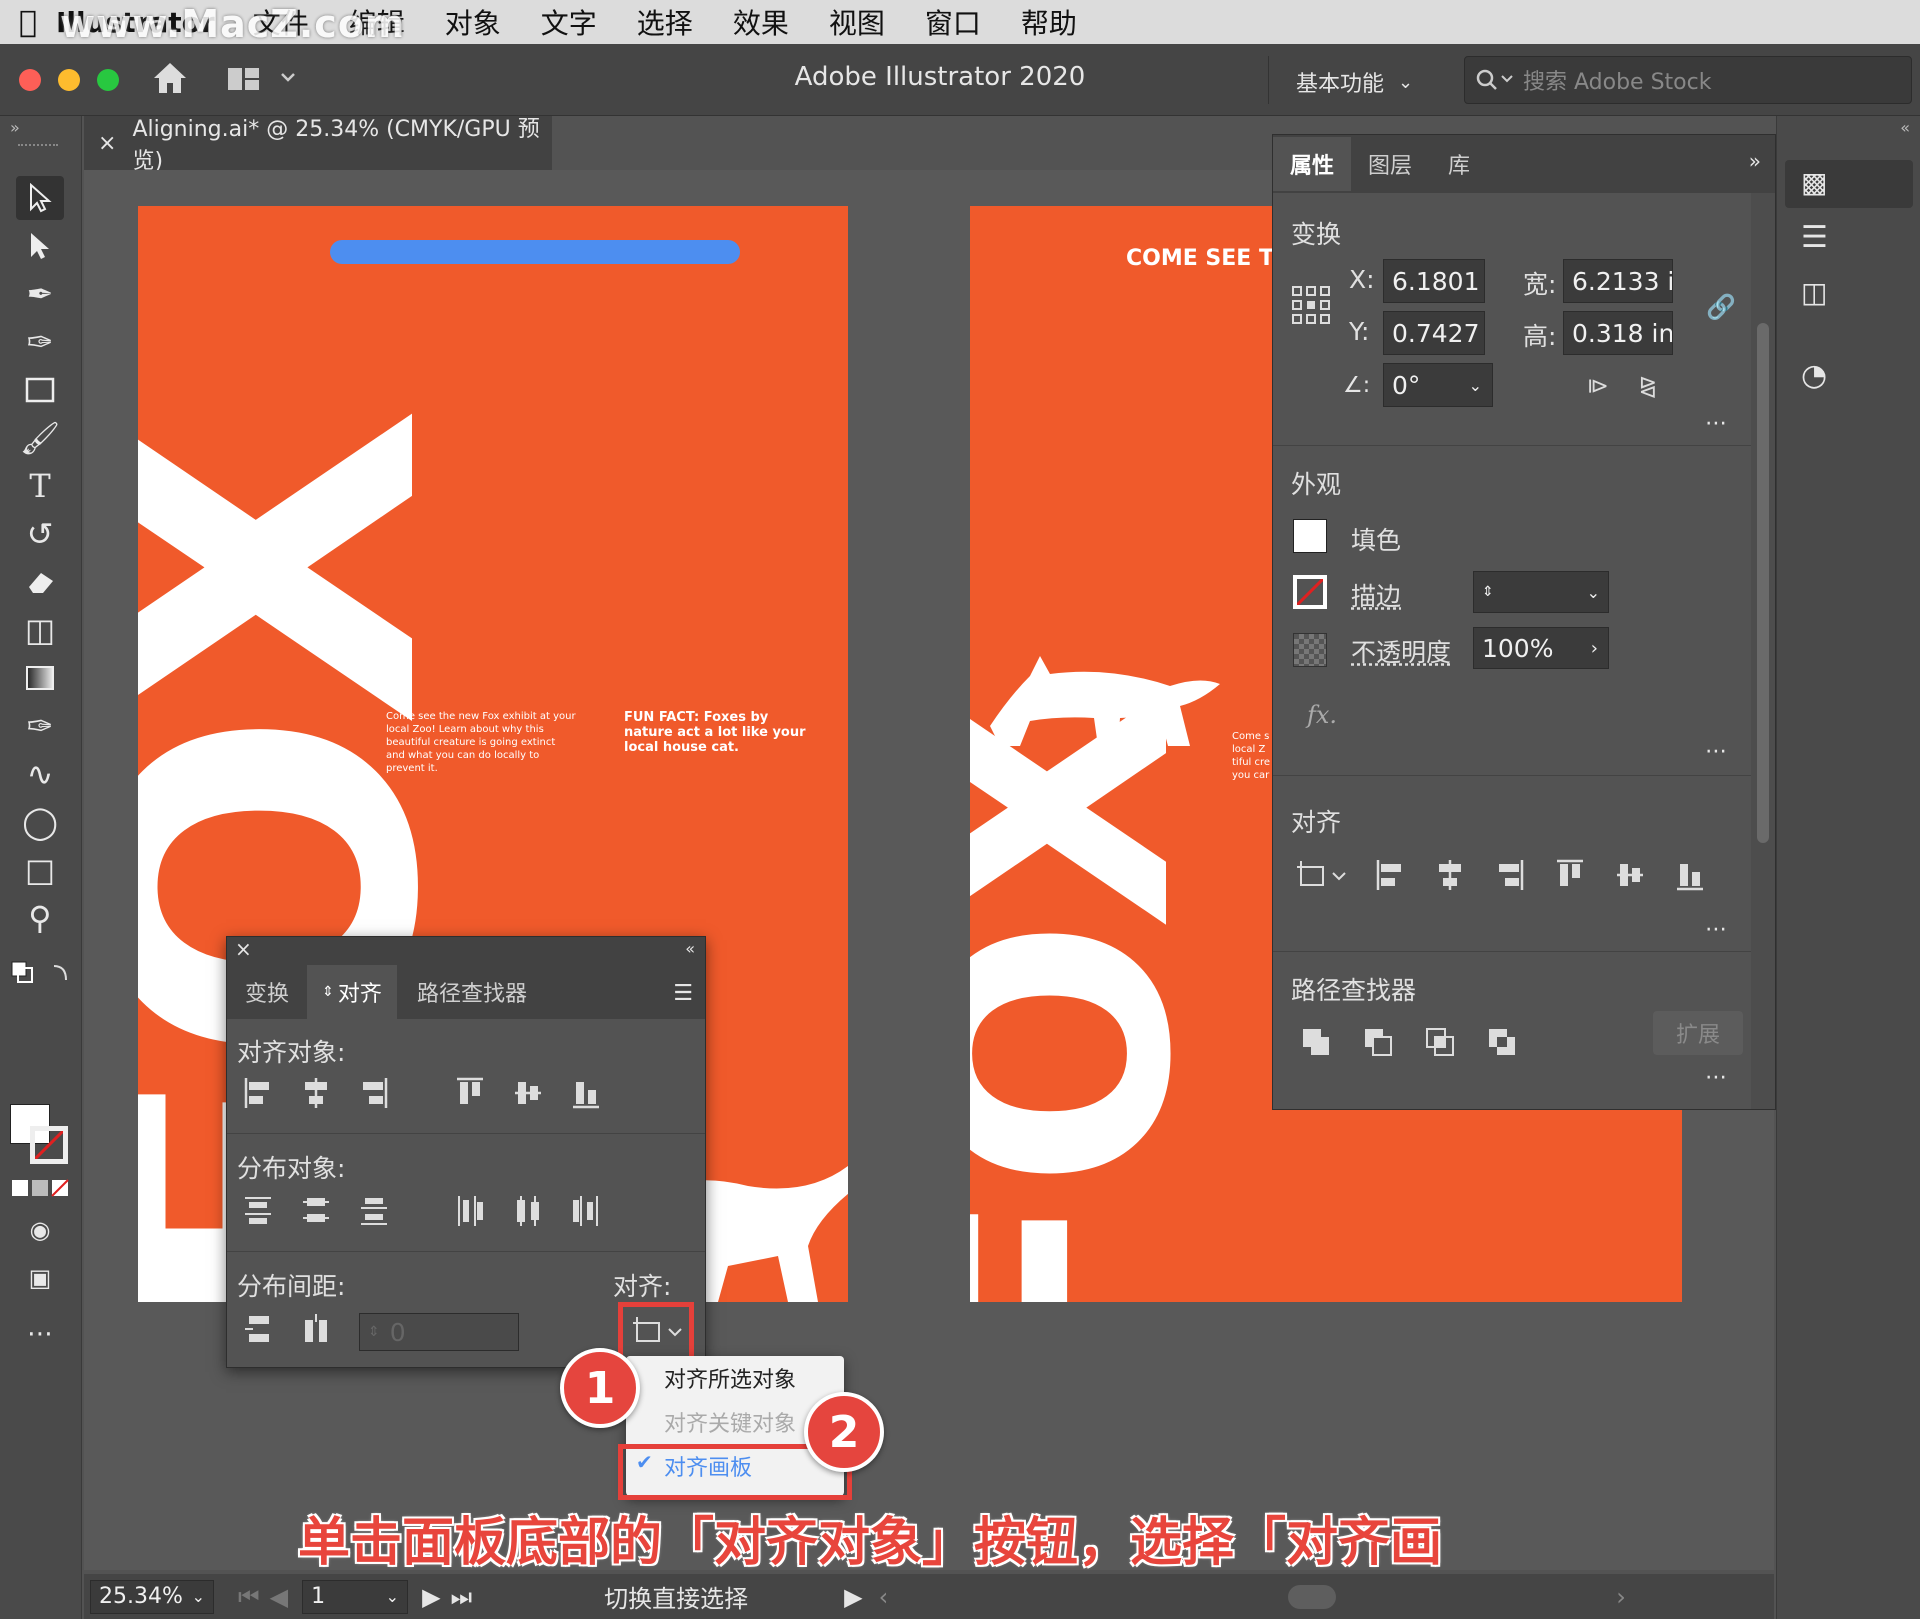 Image resolution: width=1920 pixels, height=1619 pixels. What do you see at coordinates (466, 951) in the screenshot?
I see `panel-titlebar: × «` at bounding box center [466, 951].